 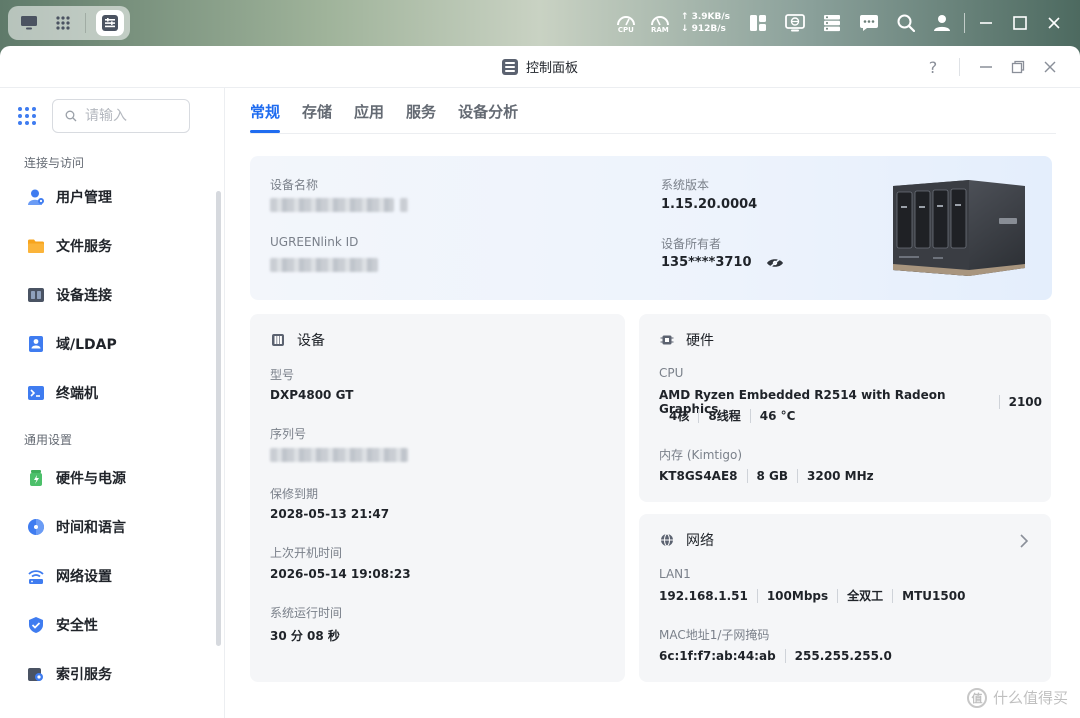 I want to click on sidebar-item-index-service: 索引服务, so click(x=112, y=673).